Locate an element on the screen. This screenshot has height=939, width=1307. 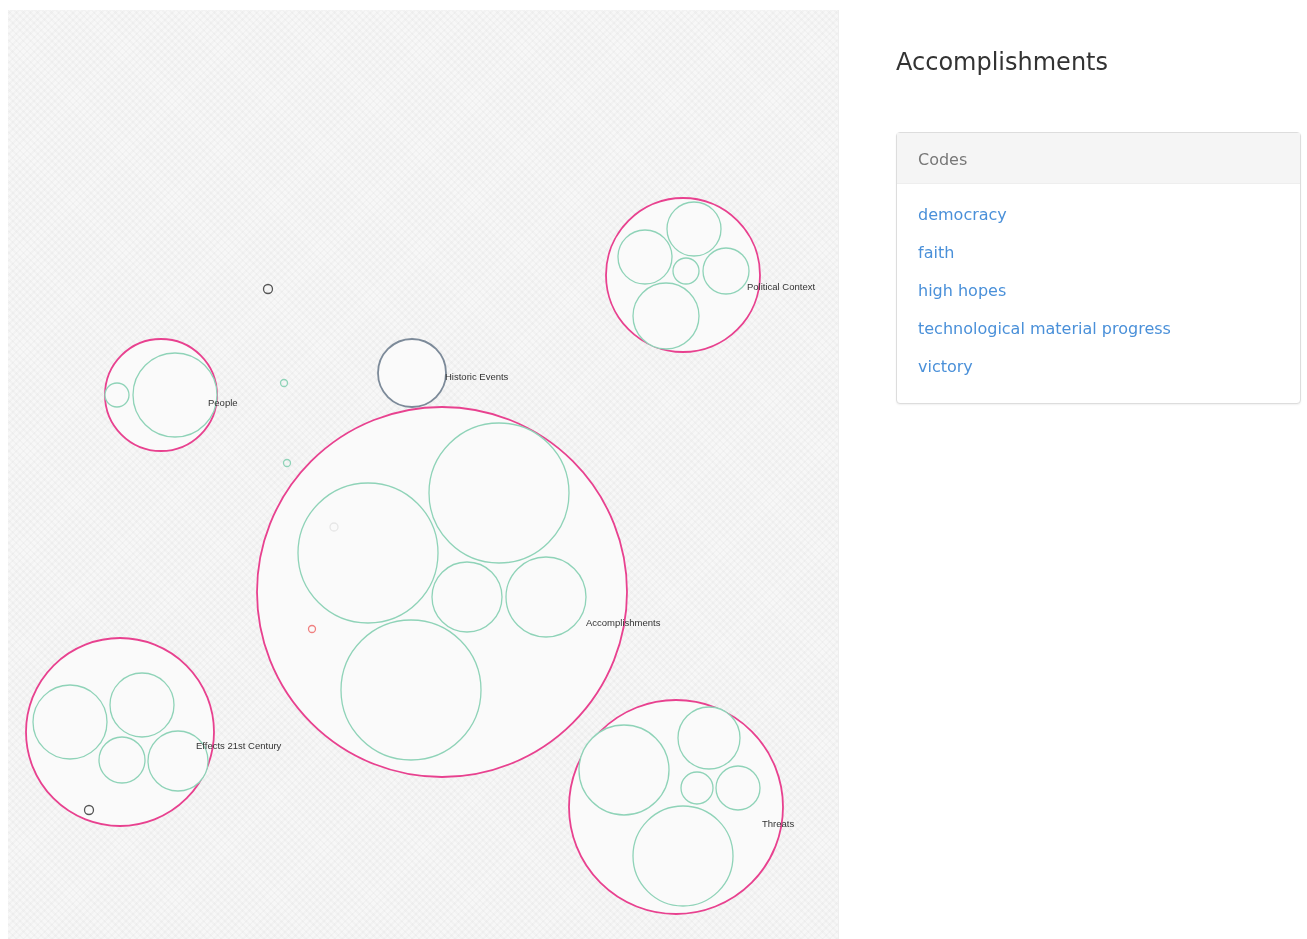
bubble-label: People is located at coordinates (223, 402).